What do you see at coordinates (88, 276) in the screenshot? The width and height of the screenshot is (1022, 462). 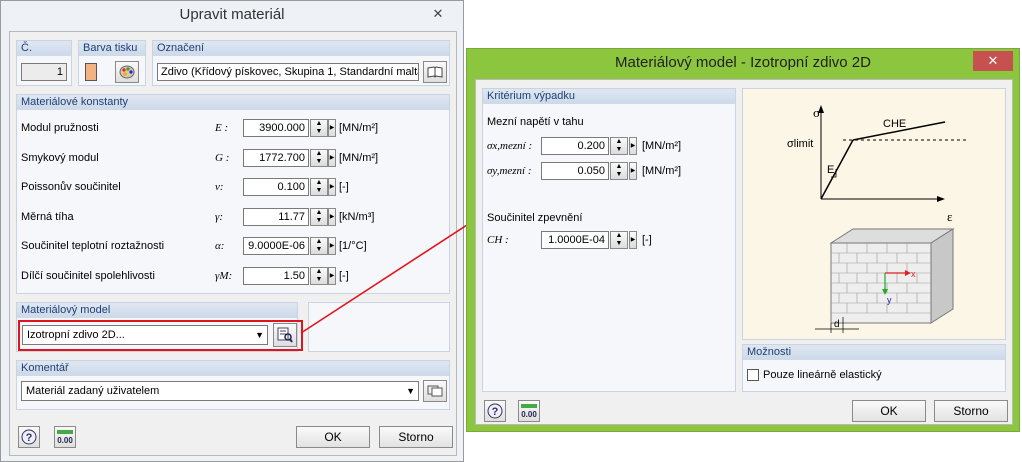 I see `constant-label: Dílčí součinitel spolehlivosti` at bounding box center [88, 276].